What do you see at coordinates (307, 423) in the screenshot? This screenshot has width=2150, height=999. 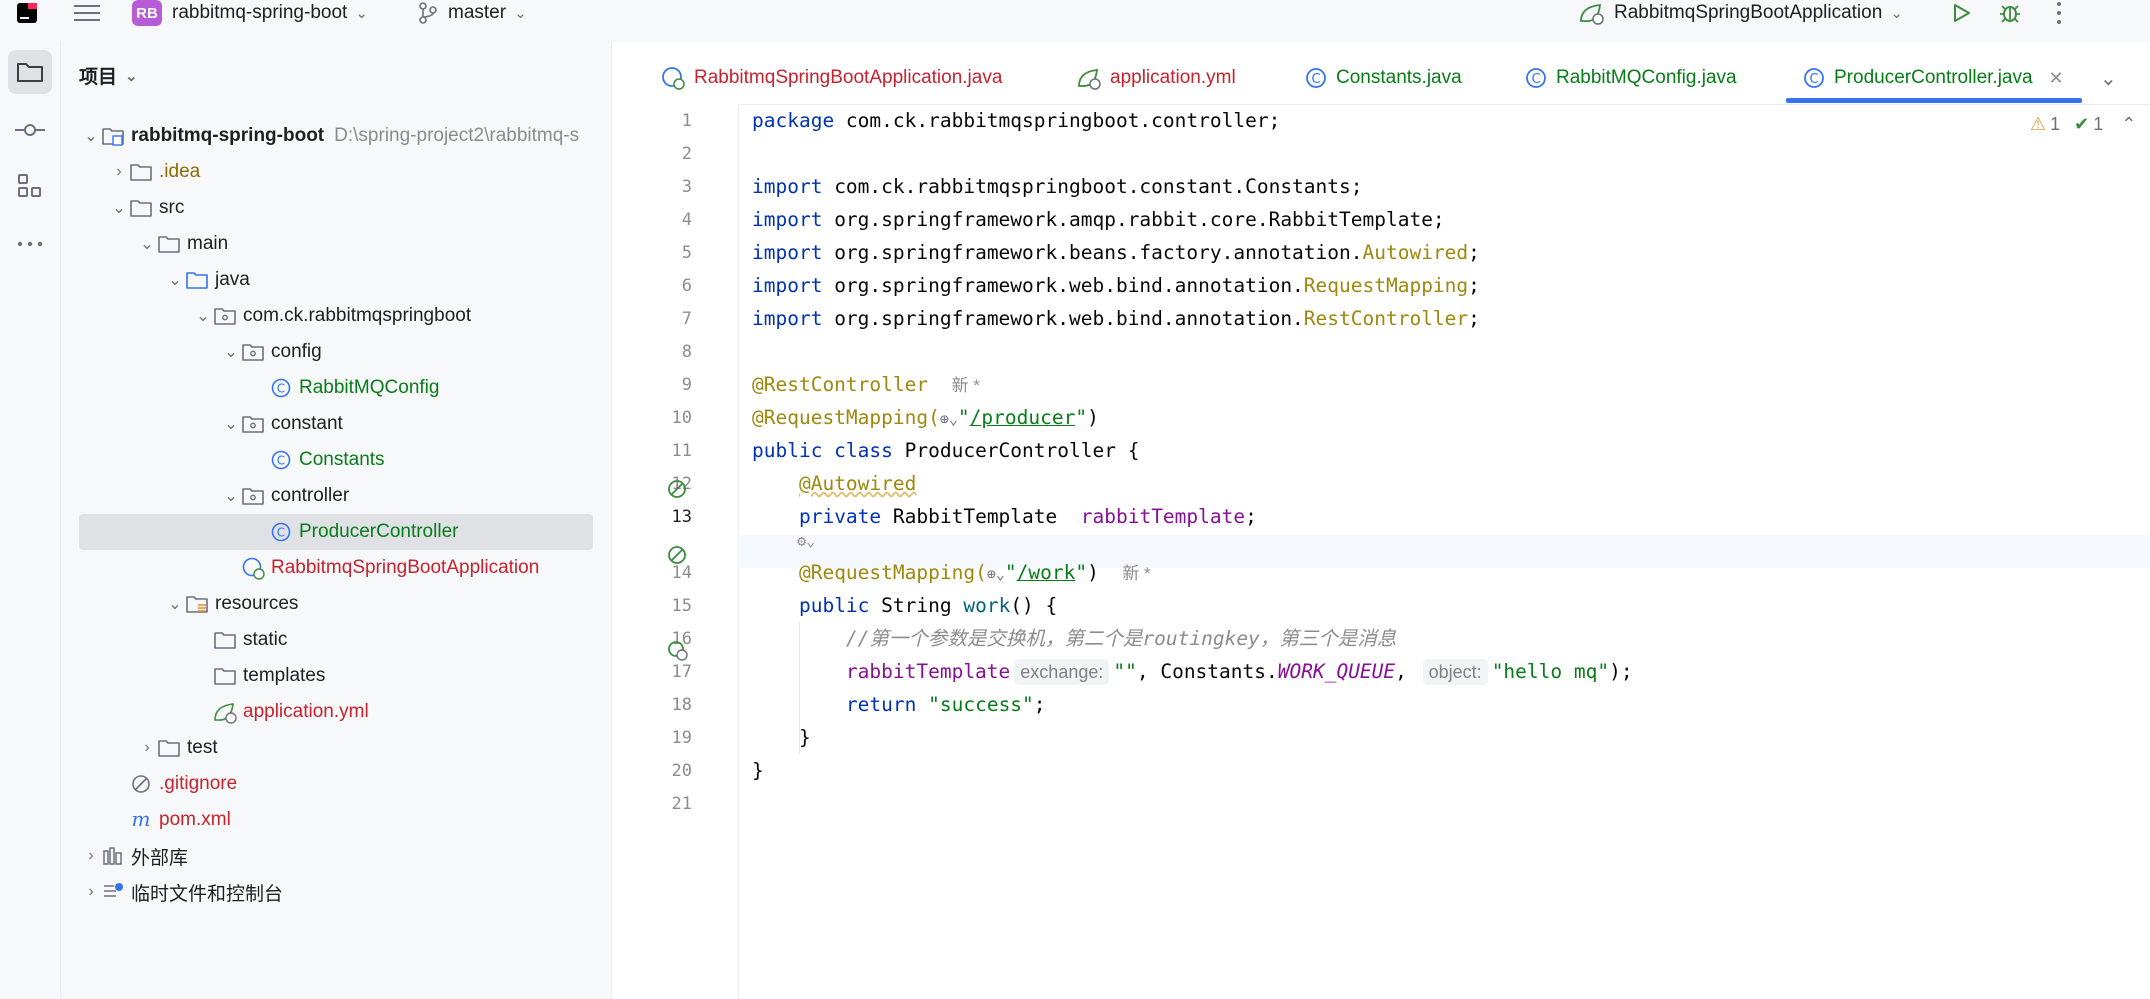 I see `tree-item-label: constant` at bounding box center [307, 423].